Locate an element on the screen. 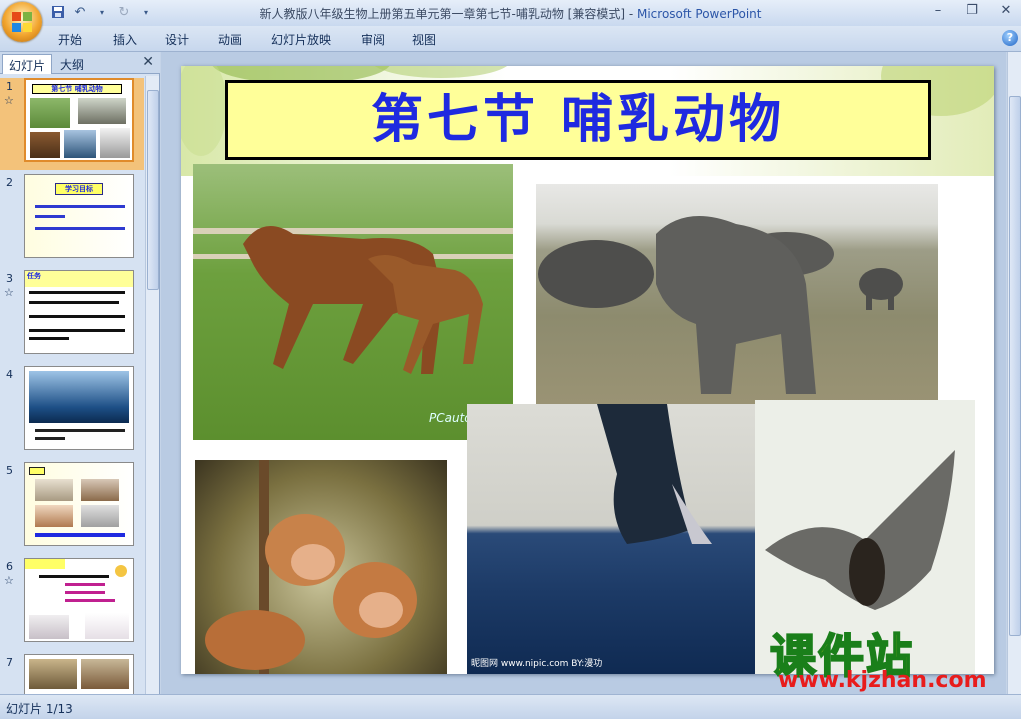 This screenshot has height=719, width=1021. slide-thumbnail: 6 ☆ is located at coordinates (72, 604).